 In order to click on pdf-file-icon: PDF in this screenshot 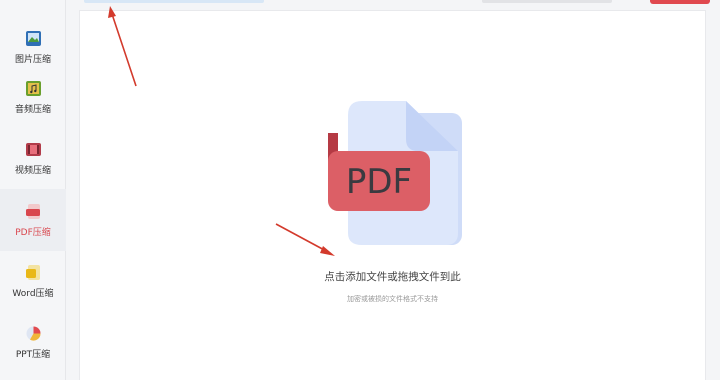, I will do `click(395, 173)`.